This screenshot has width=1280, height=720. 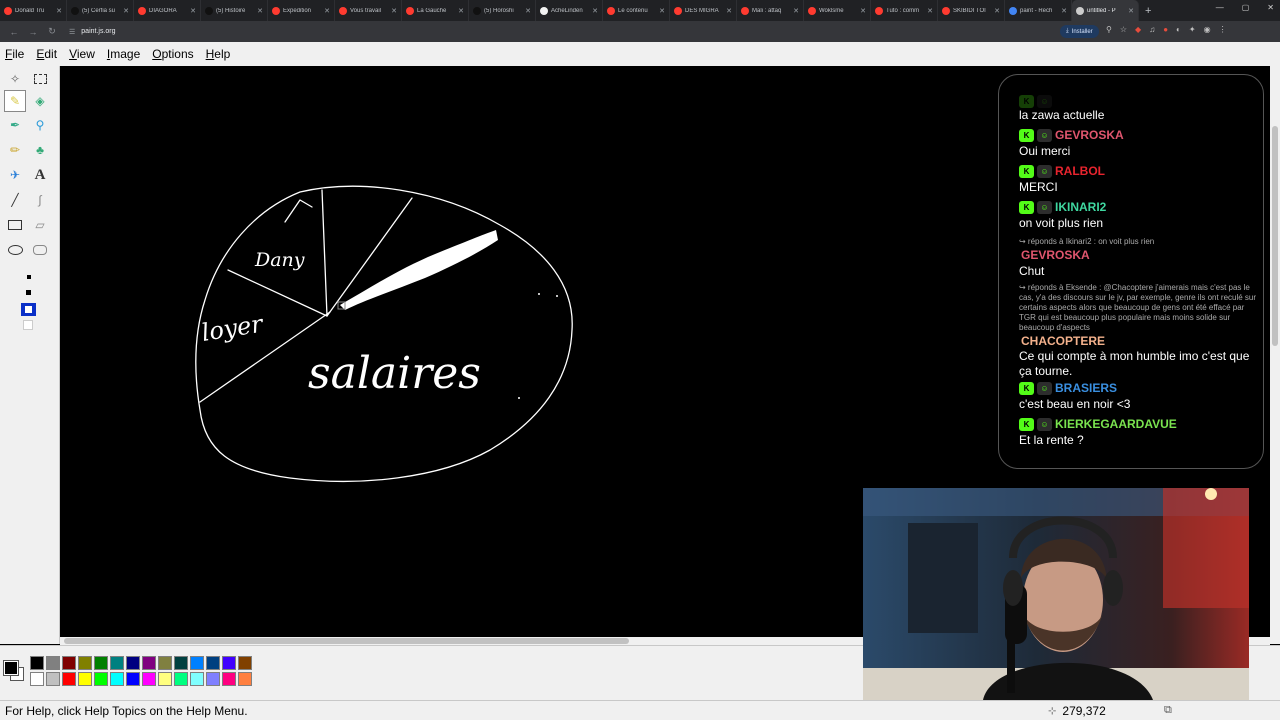 I want to click on tab-6: Vous travail ✕, so click(x=368, y=10).